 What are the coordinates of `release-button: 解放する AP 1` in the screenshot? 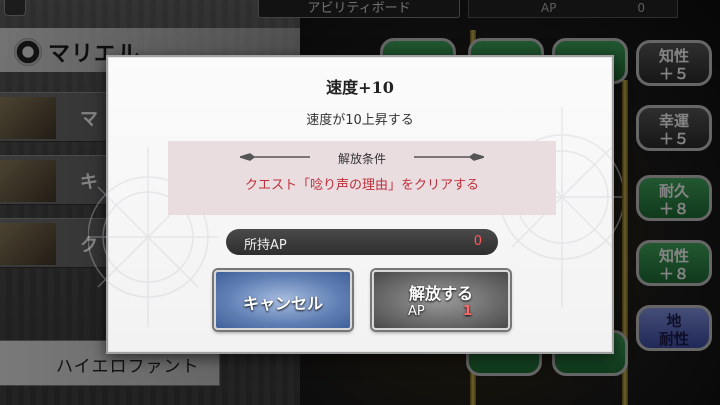 It's located at (441, 300).